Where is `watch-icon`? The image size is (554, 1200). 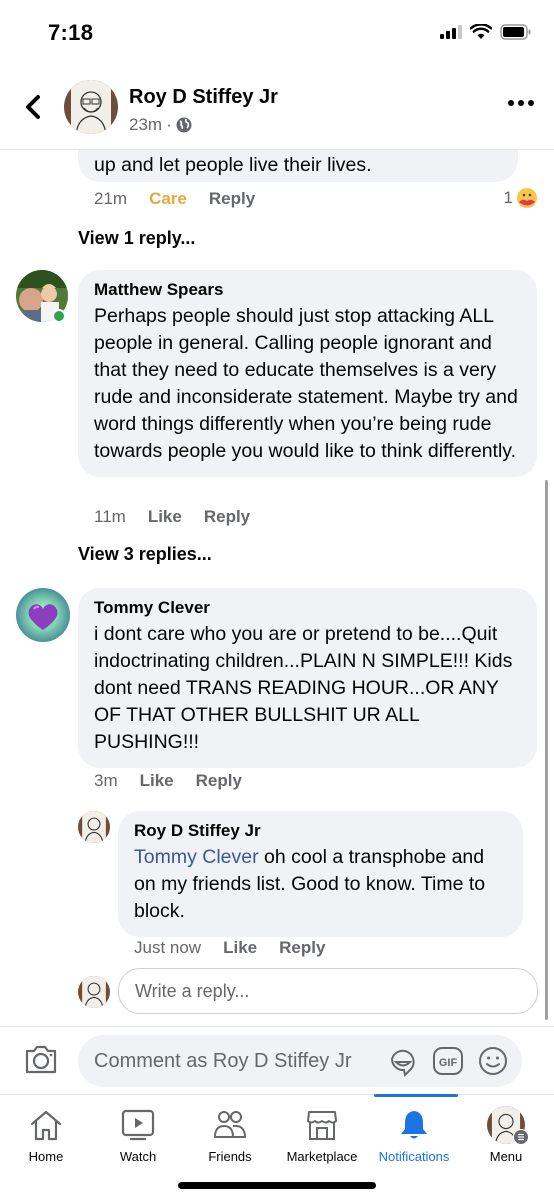
watch-icon is located at coordinates (138, 1125).